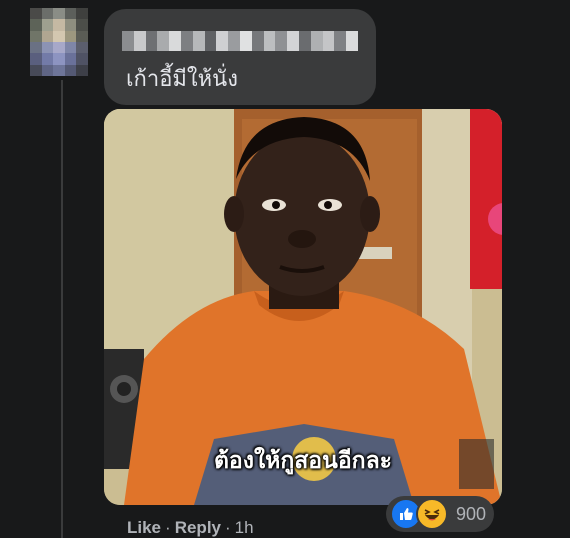 This screenshot has width=570, height=538. I want to click on comment-bubble: เก้าอี้มีให้นั่ง, so click(240, 57).